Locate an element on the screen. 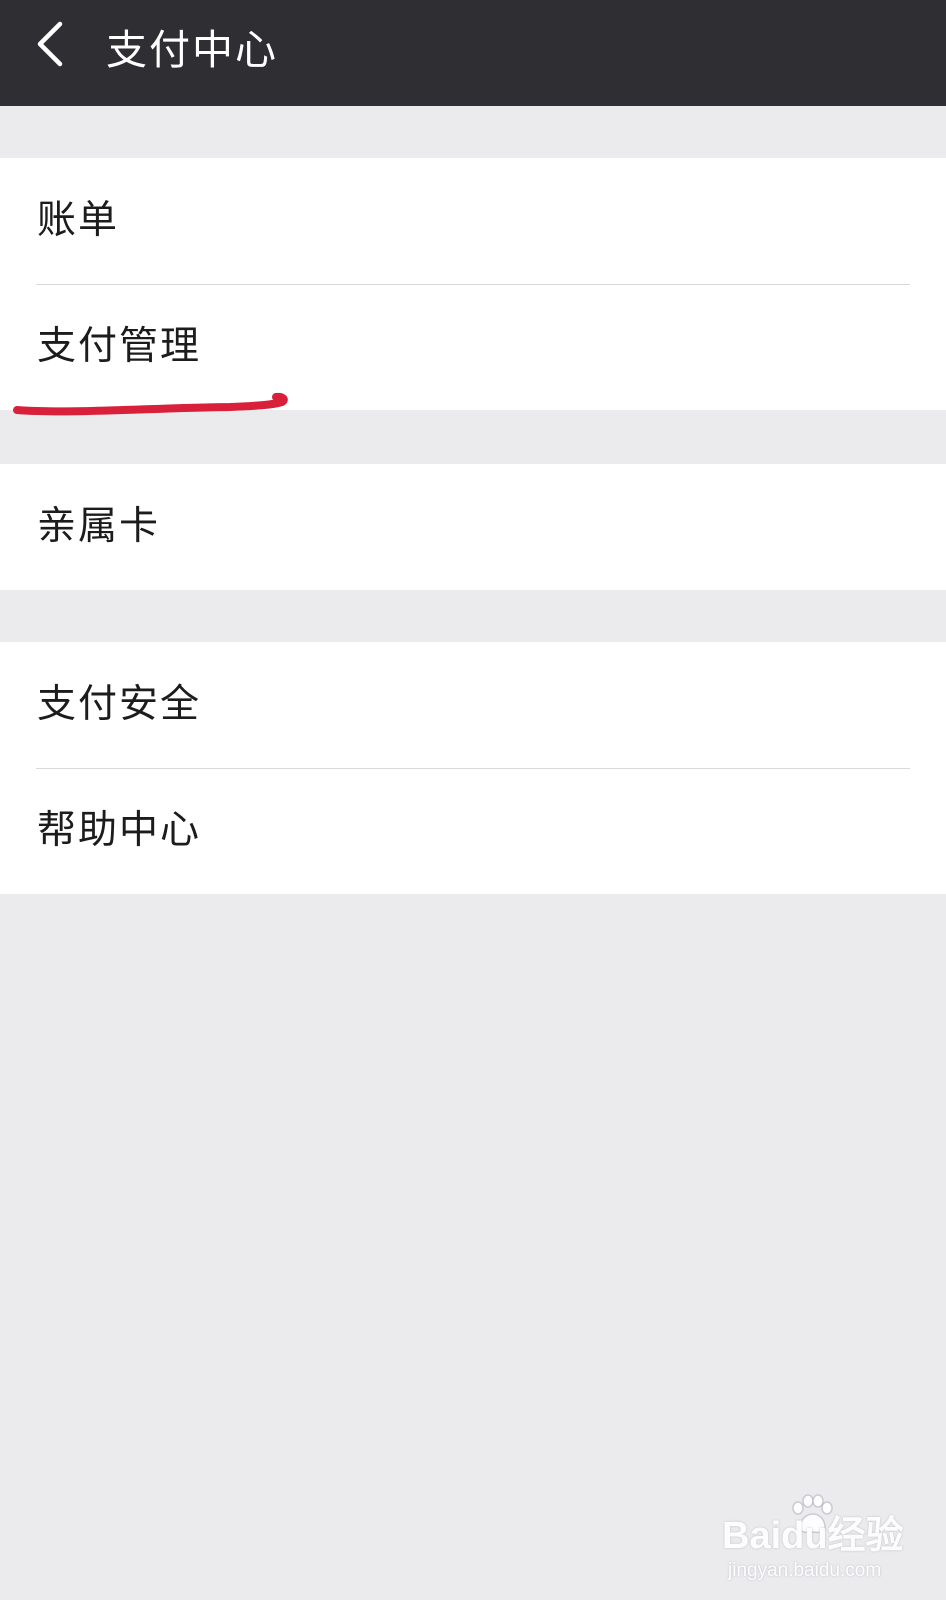  watermark-logo: Baidu经验 is located at coordinates (813, 1536).